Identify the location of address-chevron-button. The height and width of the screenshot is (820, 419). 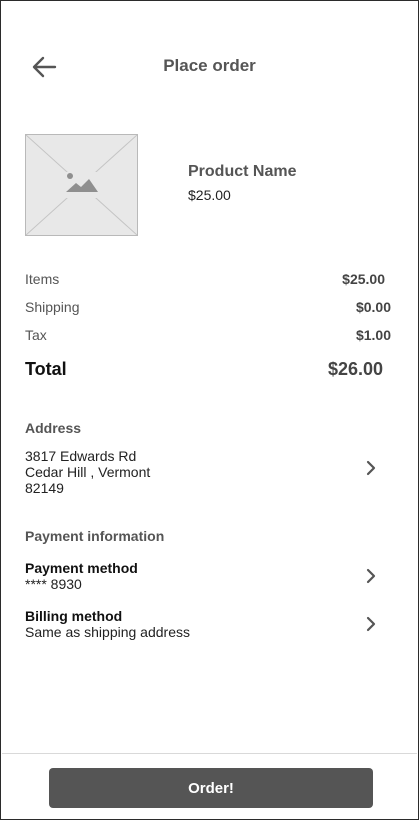
(371, 468).